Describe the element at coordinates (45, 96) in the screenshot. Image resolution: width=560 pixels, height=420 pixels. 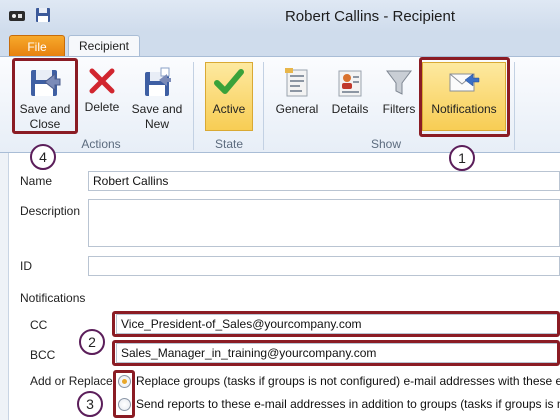
I see `highlight-save-close` at that location.